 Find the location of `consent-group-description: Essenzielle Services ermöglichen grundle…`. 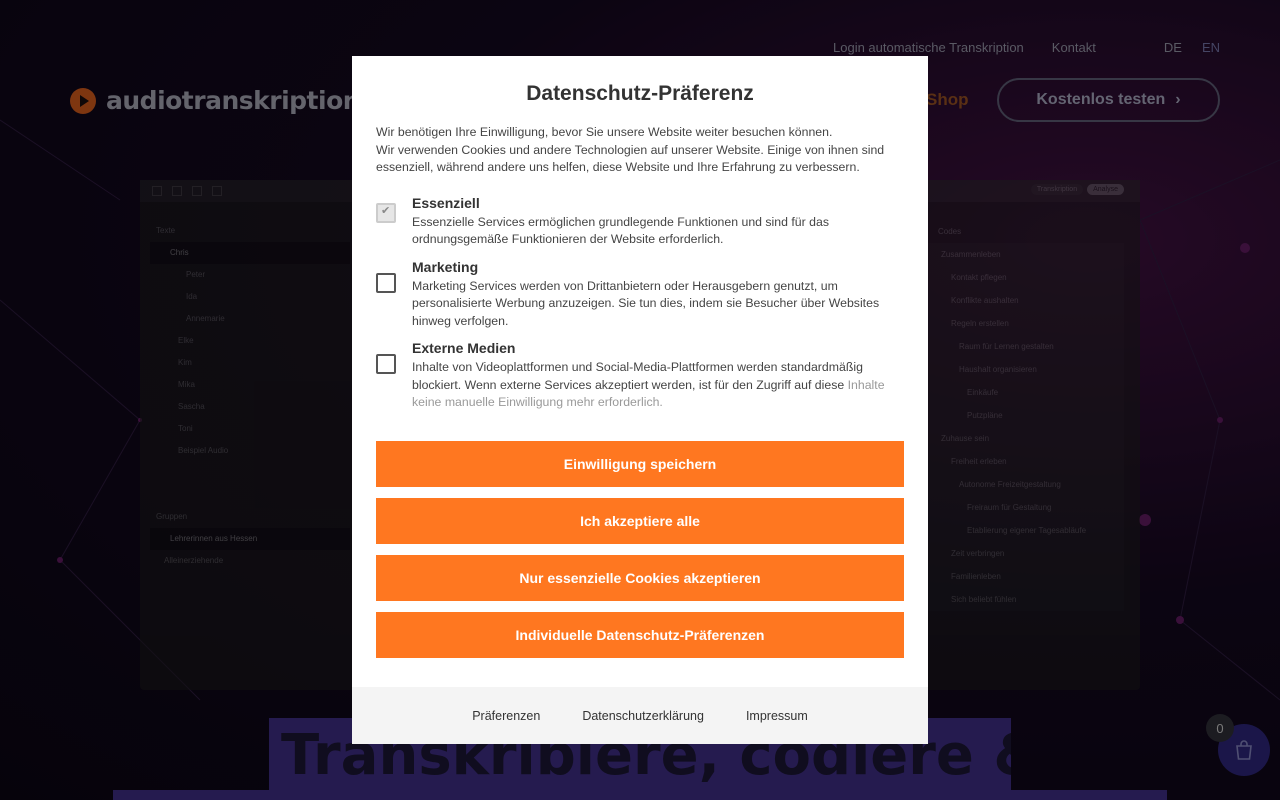

consent-group-description: Essenzielle Services ermöglichen grundle… is located at coordinates (620, 230).